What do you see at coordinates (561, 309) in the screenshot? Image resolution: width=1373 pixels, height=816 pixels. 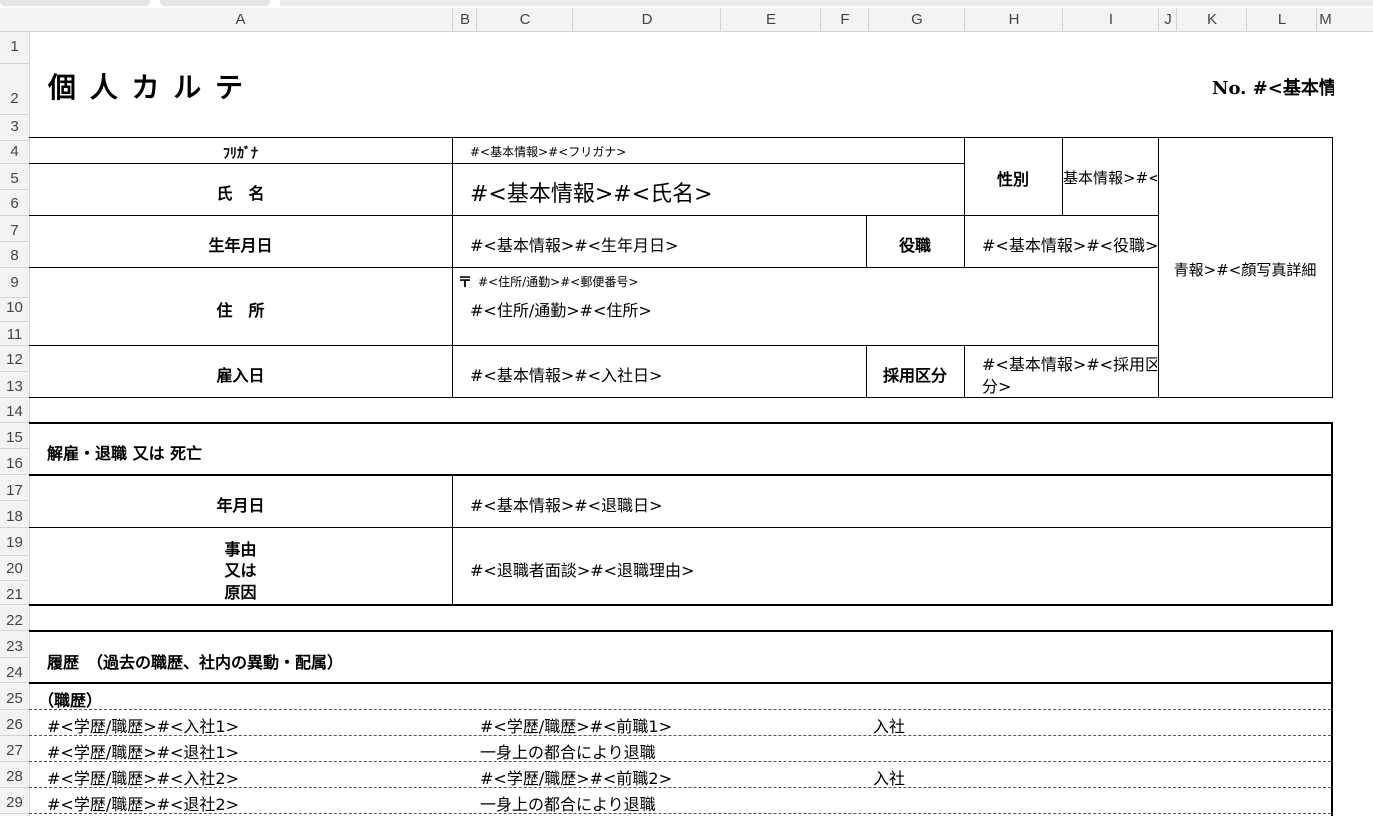 I see `address-value: #<住所/通勤>#<住所>` at bounding box center [561, 309].